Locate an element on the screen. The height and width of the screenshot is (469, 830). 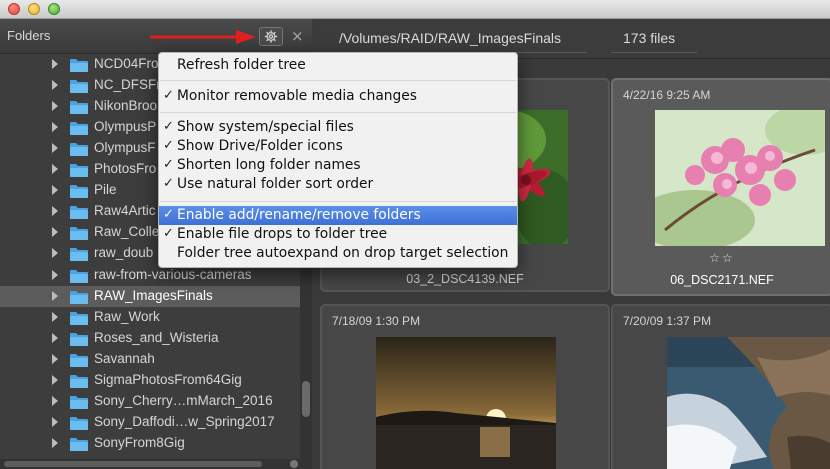
folder-tree-item: Roses_and_Wisteria is located at coordinates (150, 338).